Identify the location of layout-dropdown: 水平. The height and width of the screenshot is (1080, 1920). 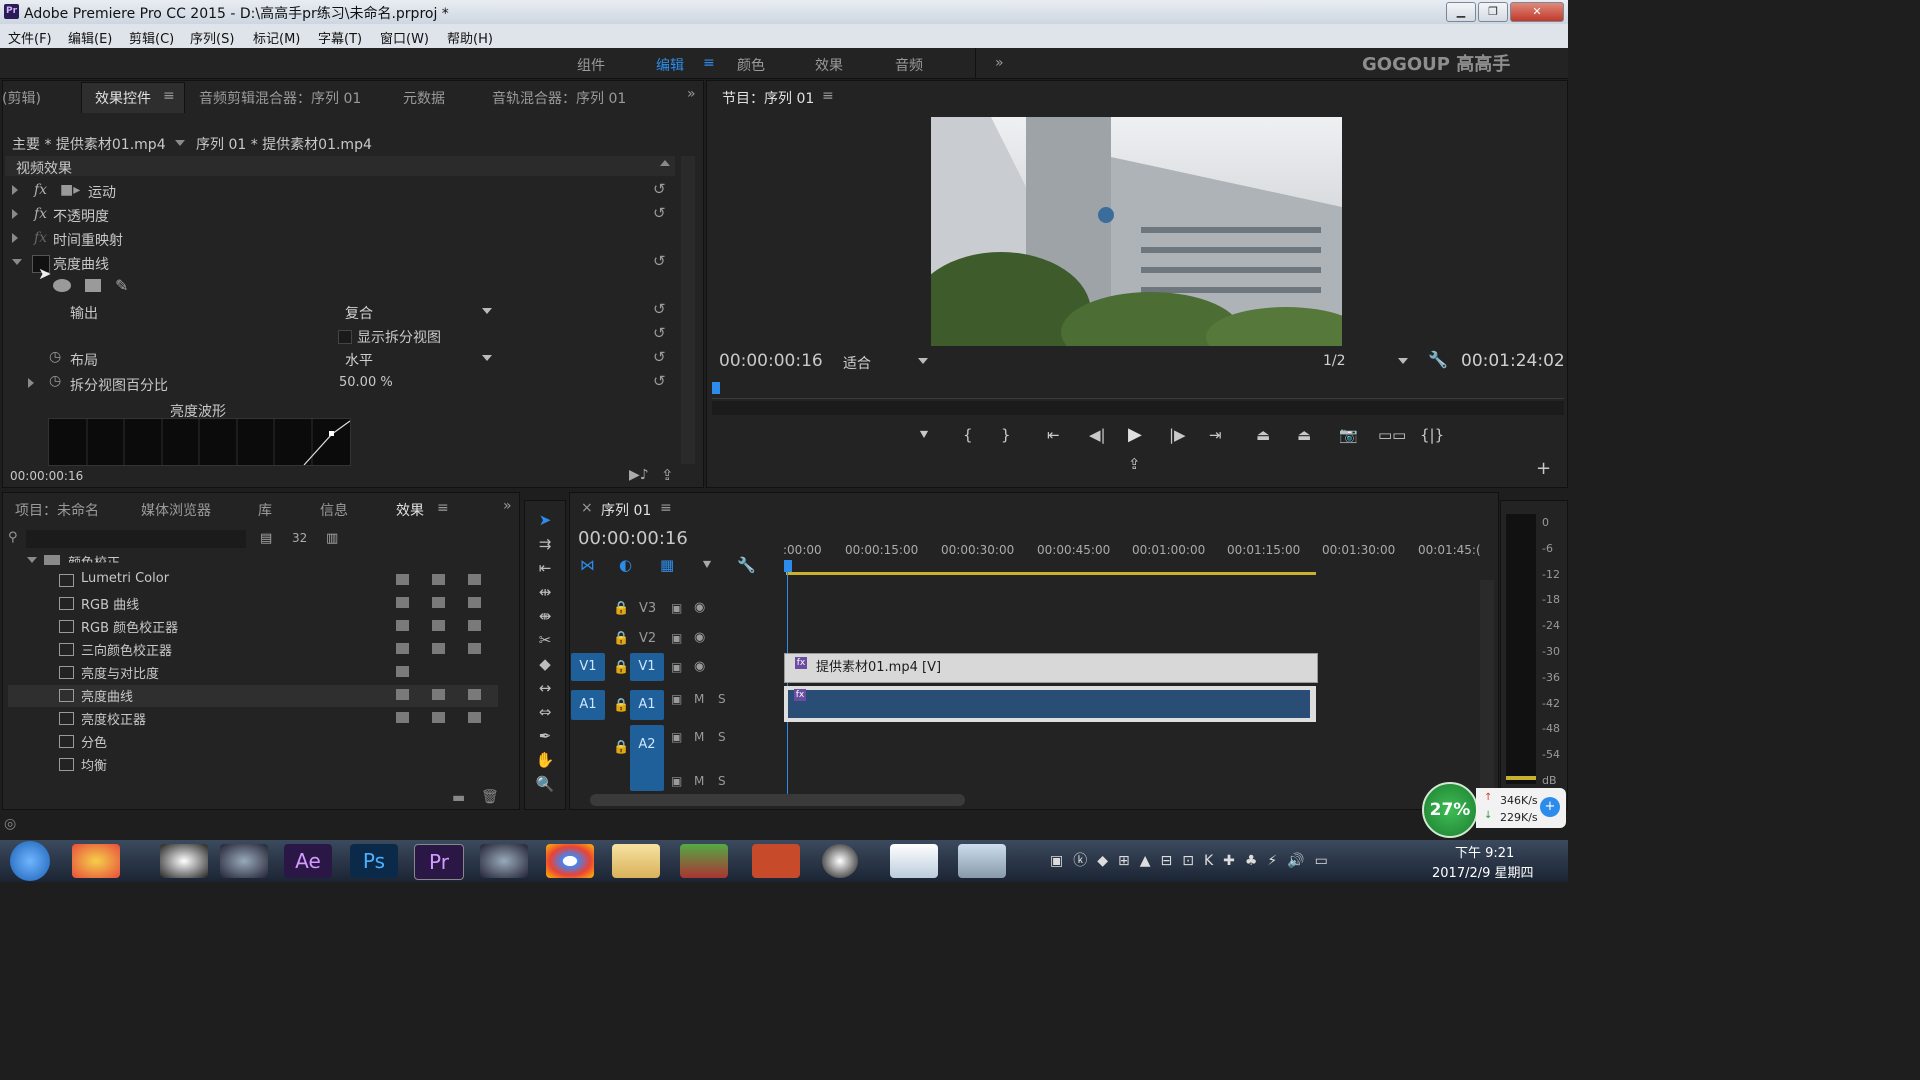
(359, 360).